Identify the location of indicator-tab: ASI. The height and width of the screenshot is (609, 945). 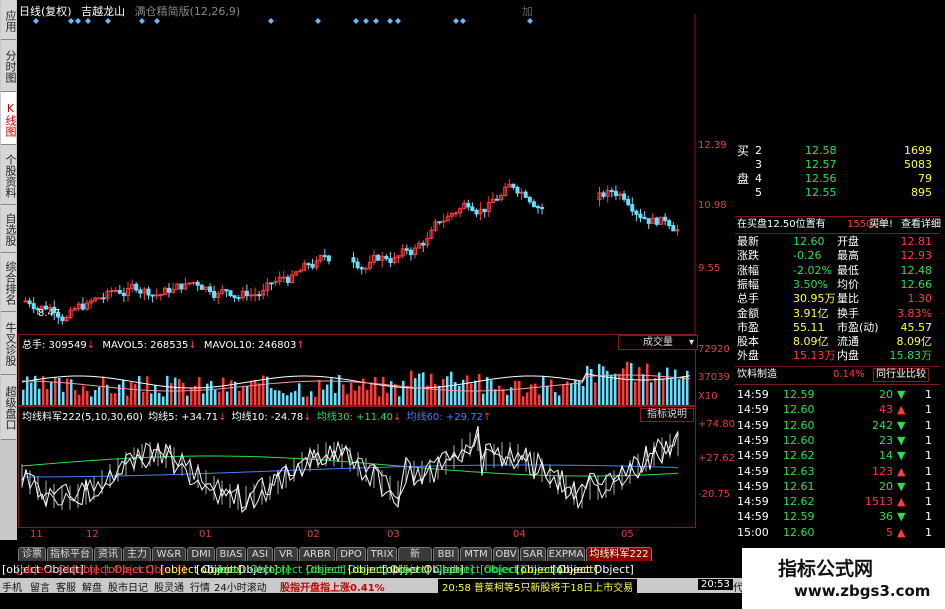
(260, 554).